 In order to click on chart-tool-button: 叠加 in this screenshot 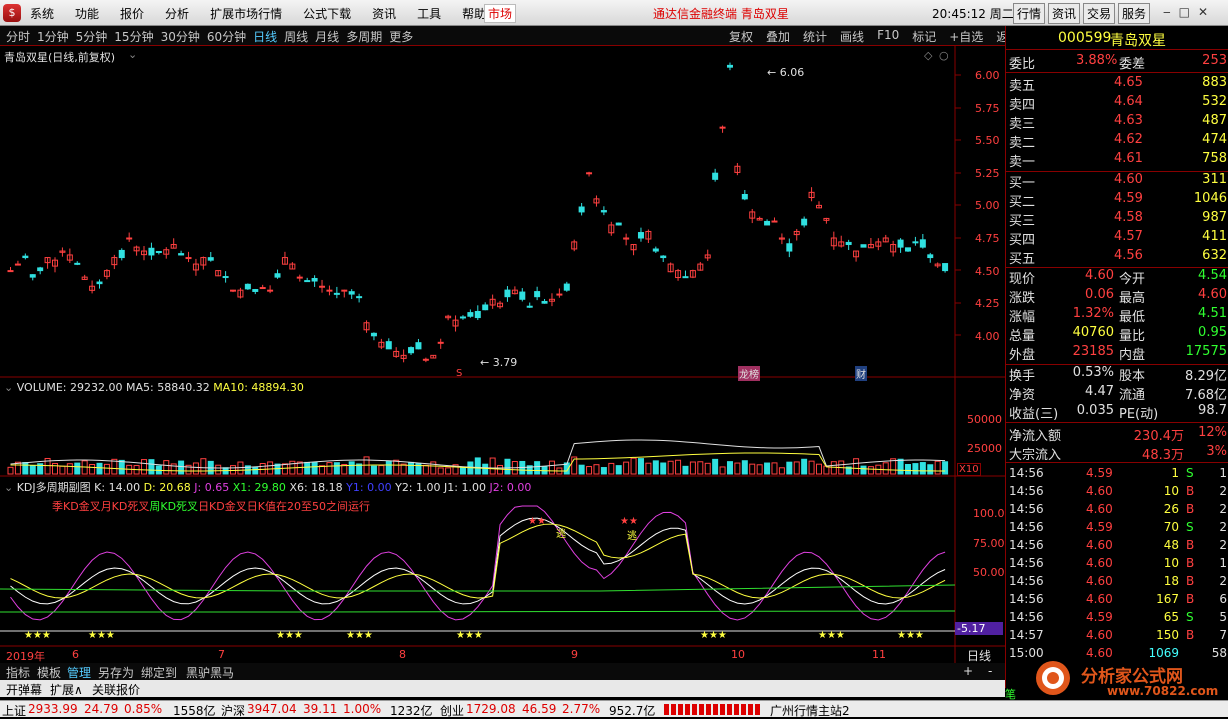, I will do `click(778, 36)`.